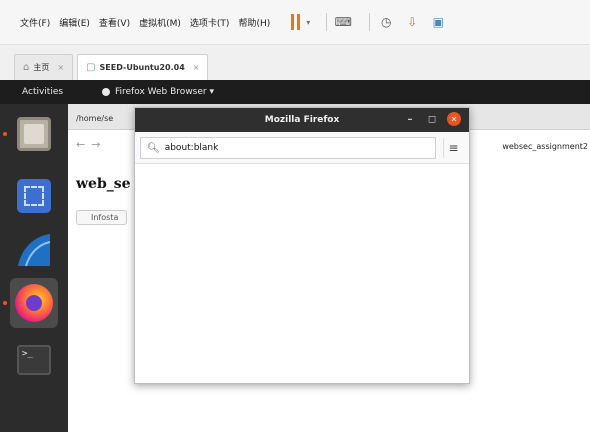 The height and width of the screenshot is (432, 590). I want to click on snapshot-manager-icon: ▣, so click(438, 22).